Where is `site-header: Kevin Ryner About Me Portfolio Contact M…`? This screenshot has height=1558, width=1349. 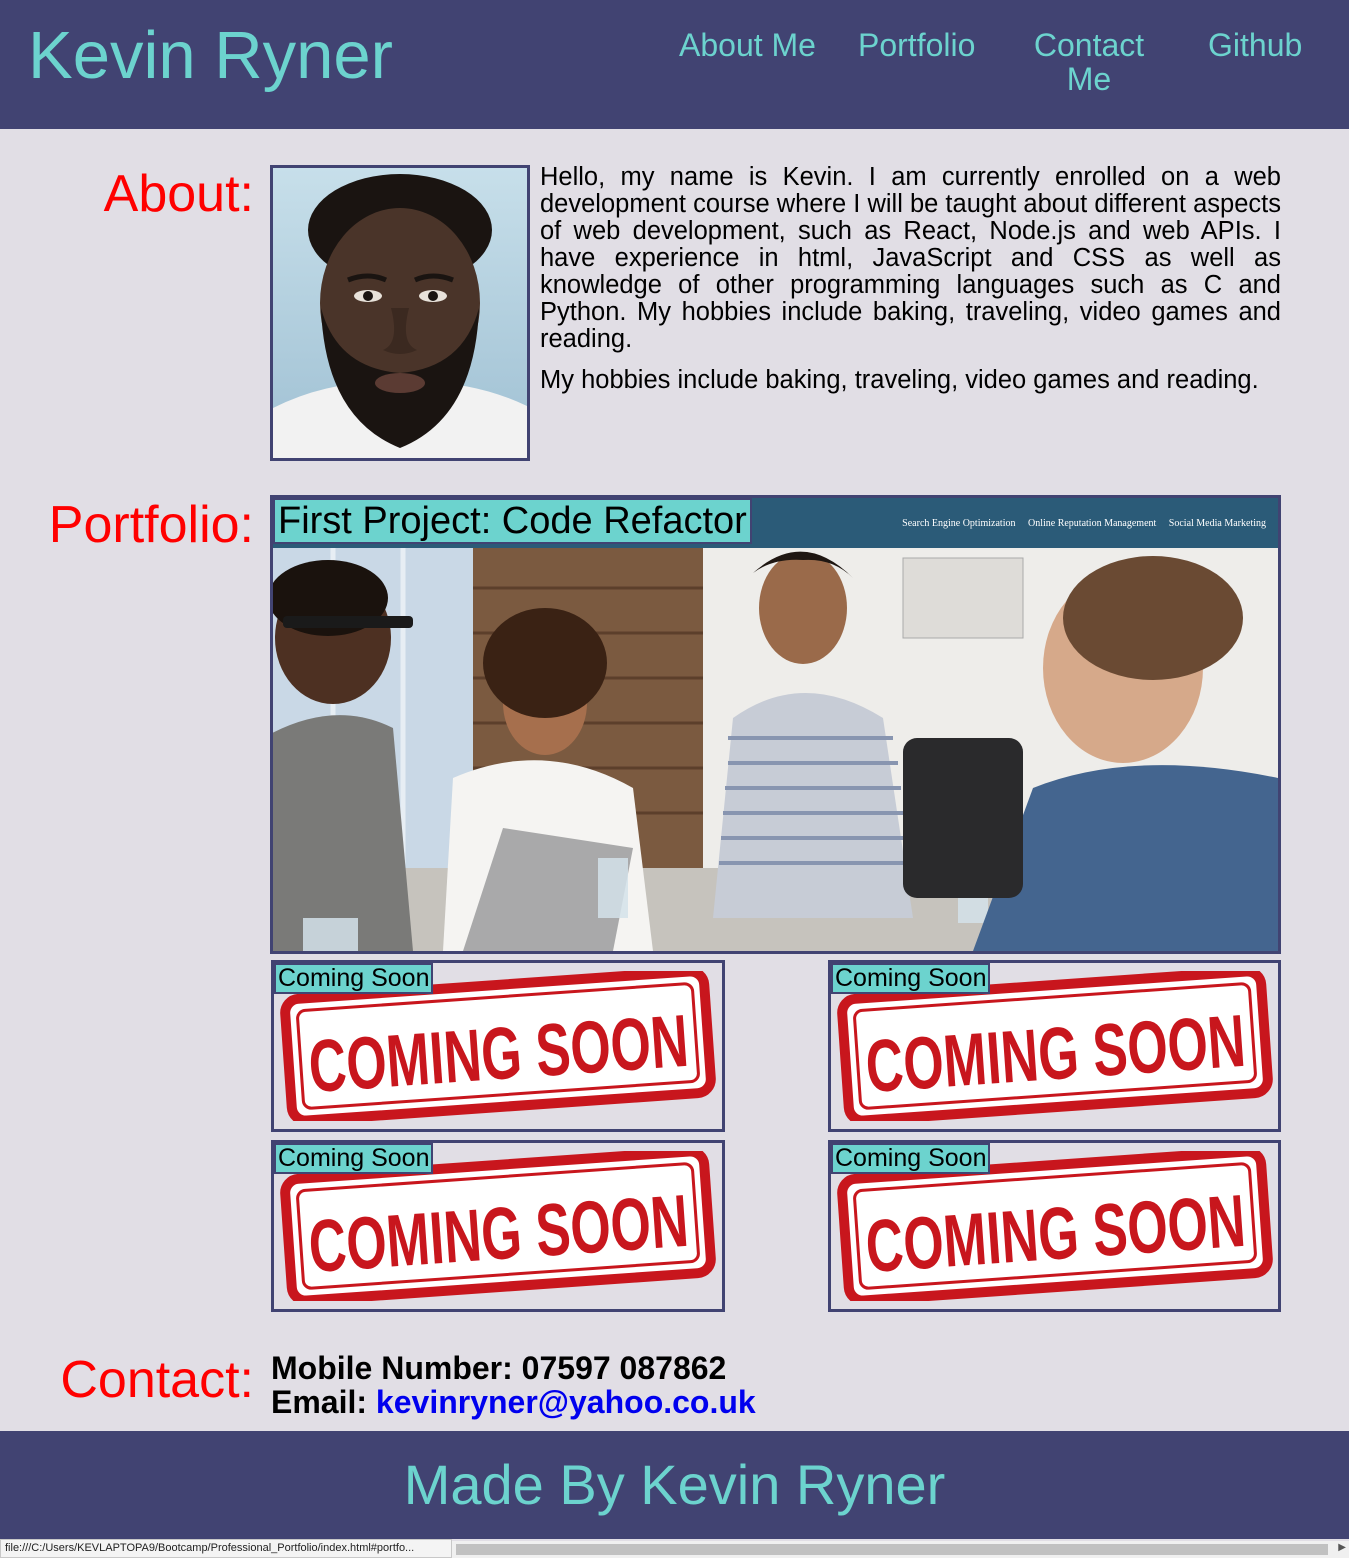 site-header: Kevin Ryner About Me Portfolio Contact M… is located at coordinates (674, 64).